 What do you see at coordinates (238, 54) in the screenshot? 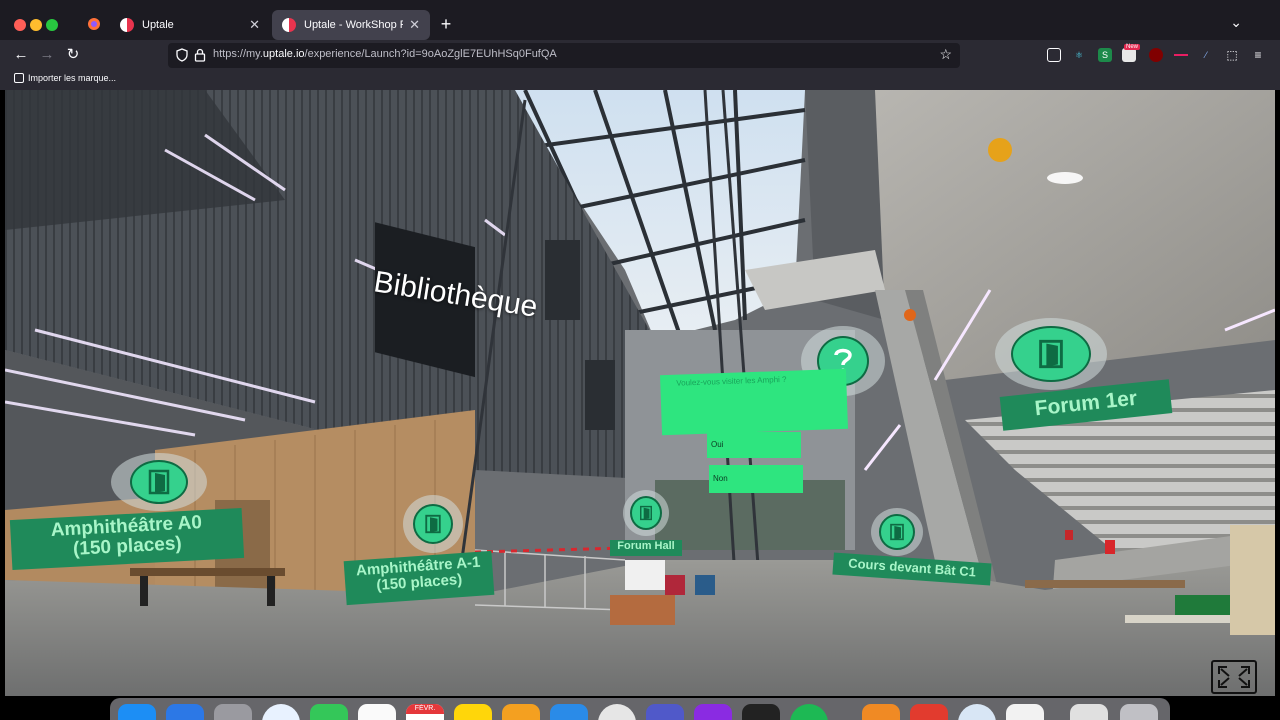
I see `url-prefix: https://my.` at bounding box center [238, 54].